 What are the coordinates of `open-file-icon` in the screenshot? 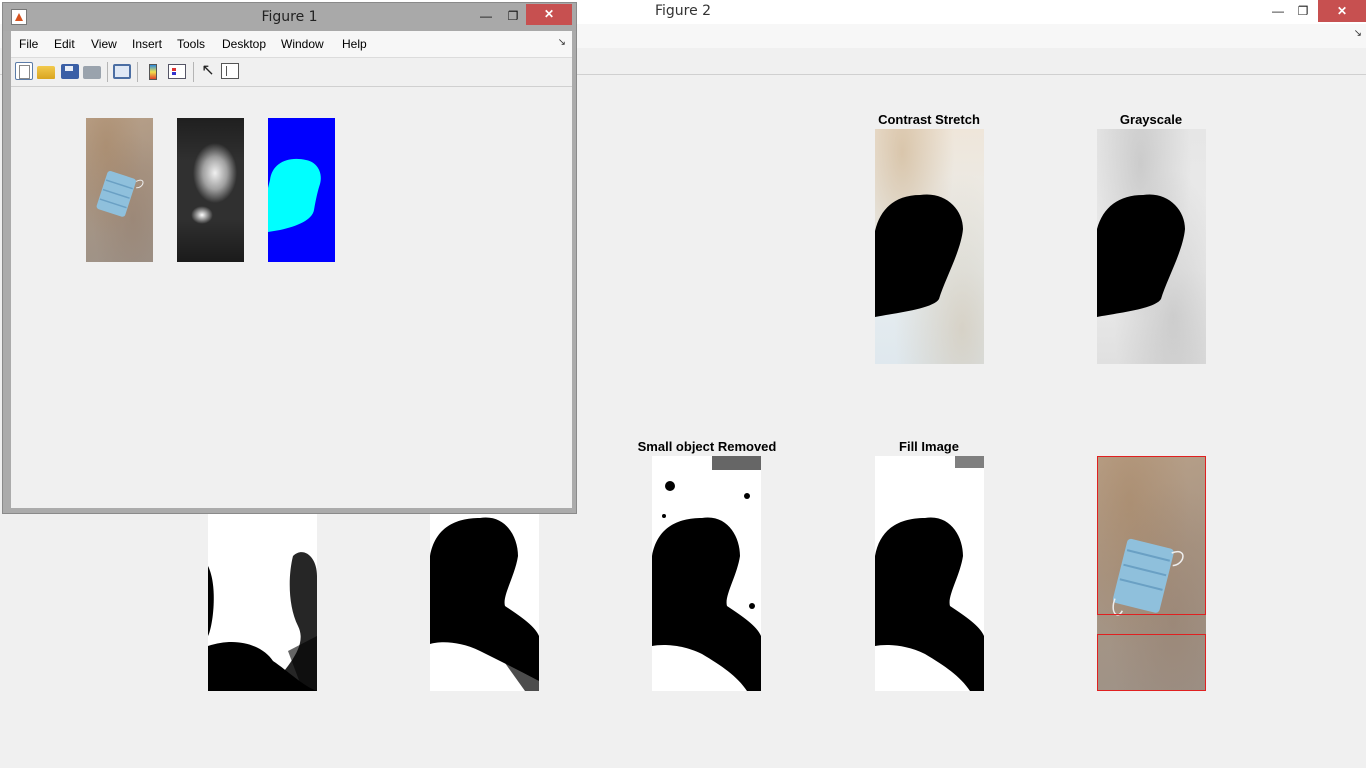 It's located at (46, 72).